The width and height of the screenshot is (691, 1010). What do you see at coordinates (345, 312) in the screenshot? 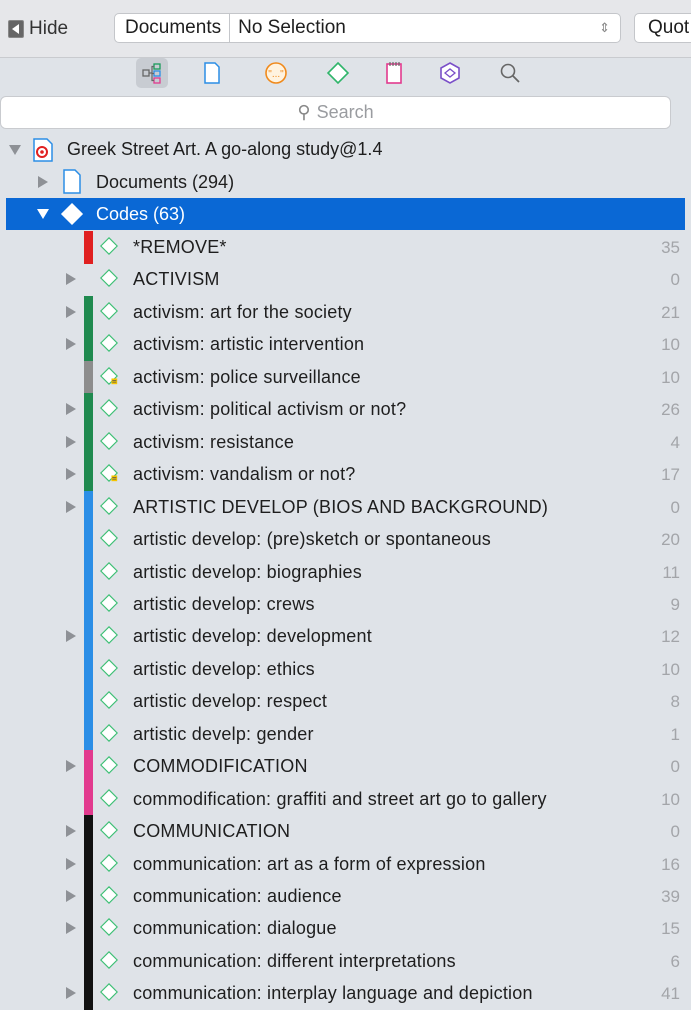
I see `code-row: activism: art for the society 21` at bounding box center [345, 312].